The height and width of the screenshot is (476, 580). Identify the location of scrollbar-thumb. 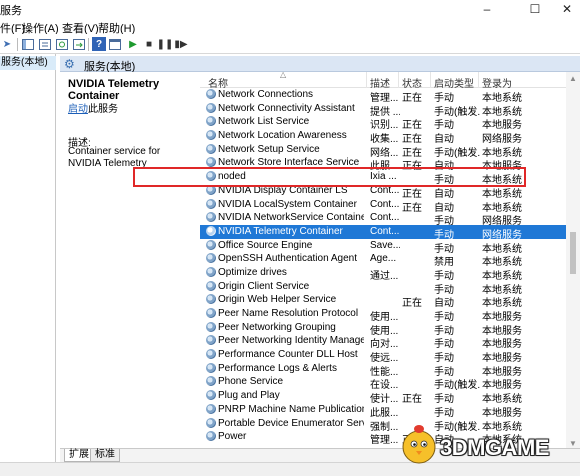
(573, 253).